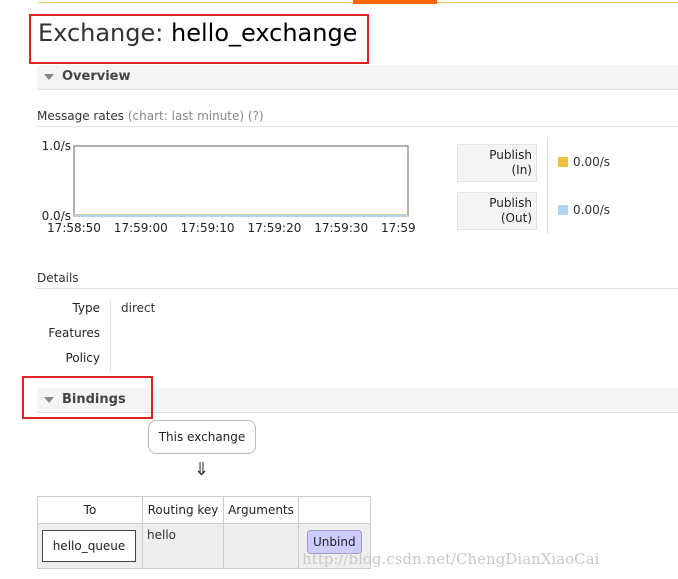  Describe the element at coordinates (101, 33) in the screenshot. I see `title-prefix: Exchange:` at that location.